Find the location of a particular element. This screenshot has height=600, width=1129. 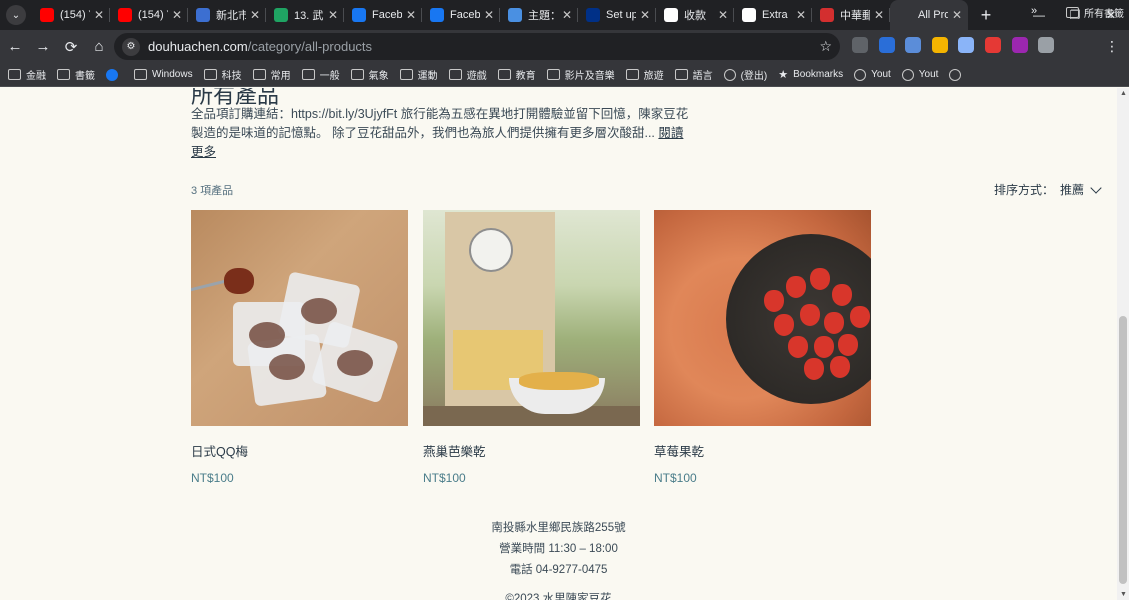

browser-tab: All Pro ✕ is located at coordinates (929, 15).